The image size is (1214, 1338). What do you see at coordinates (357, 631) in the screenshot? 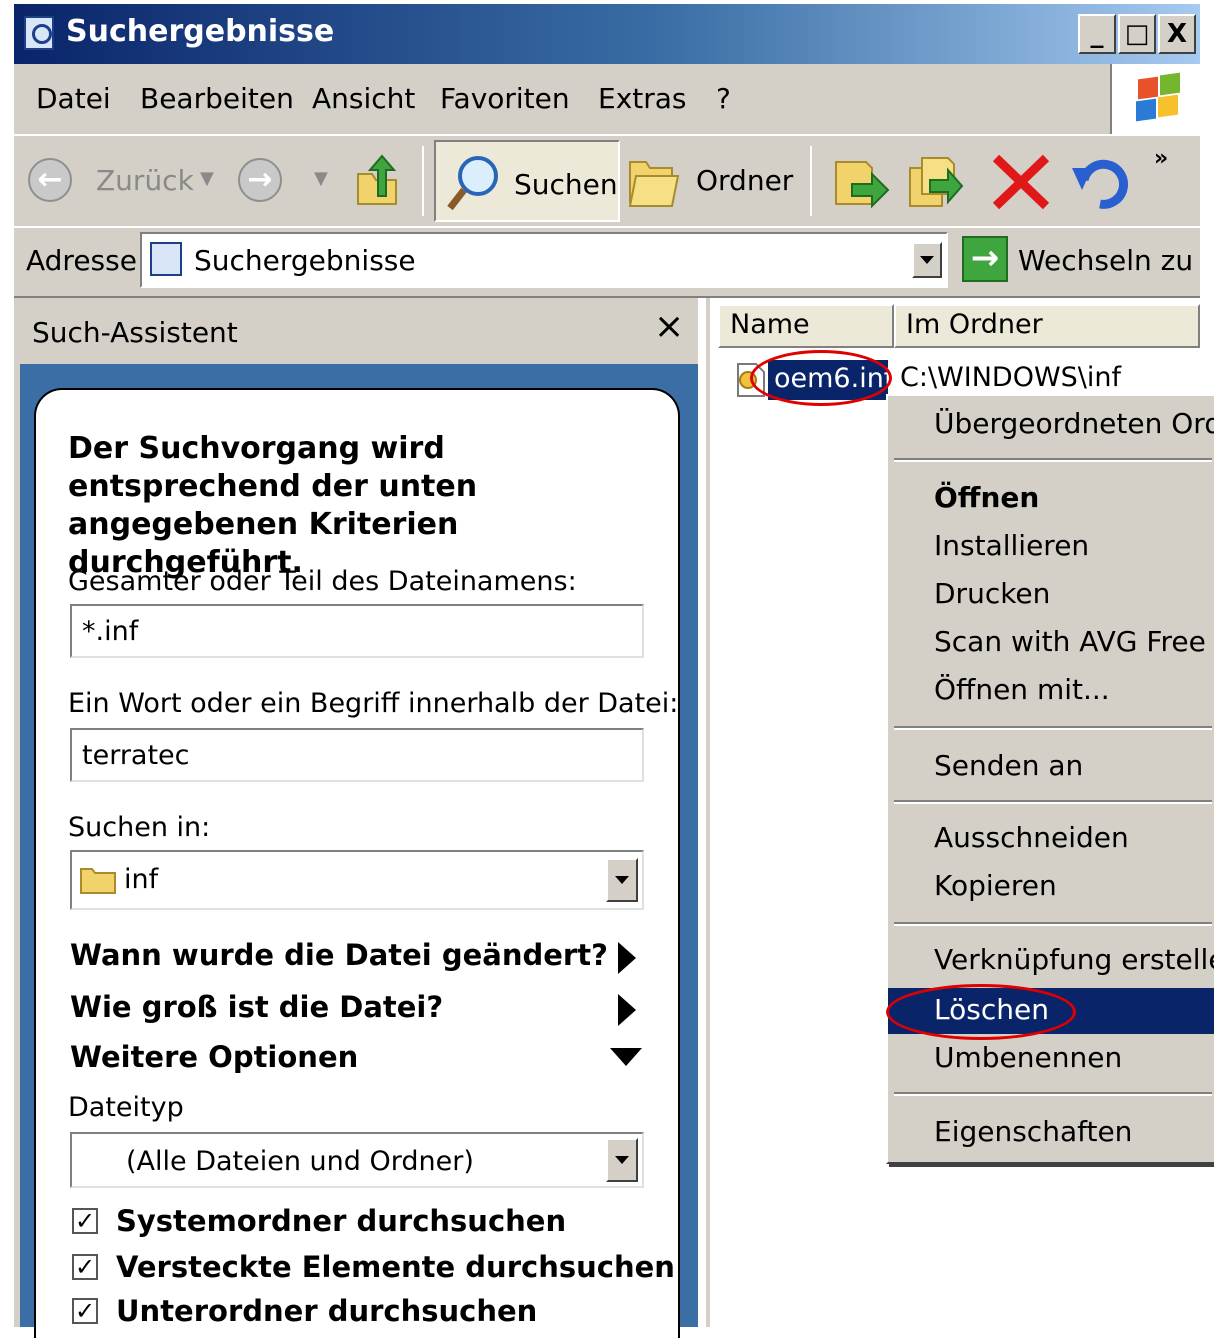
I see `filename-input: *.inf` at bounding box center [357, 631].